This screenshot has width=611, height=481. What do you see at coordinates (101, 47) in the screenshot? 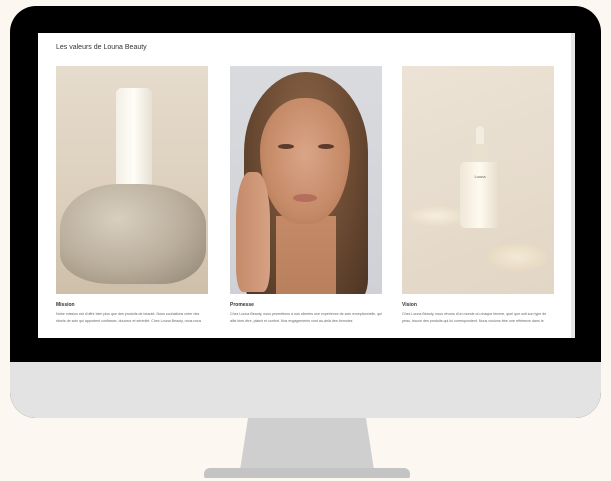
I see `section-title: Les valeurs de Louna Beauty` at bounding box center [101, 47].